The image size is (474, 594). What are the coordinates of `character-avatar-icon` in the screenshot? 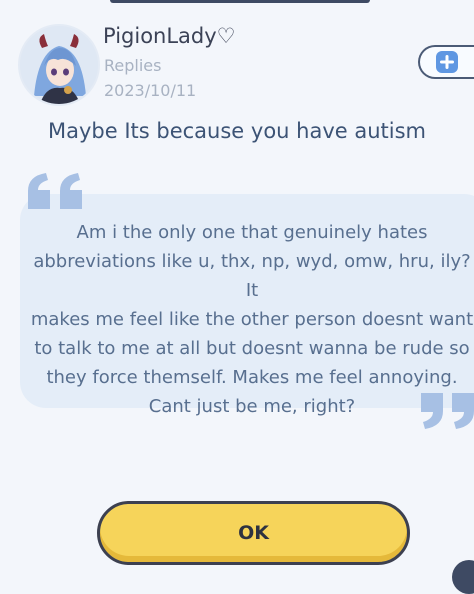 It's located at (59, 65).